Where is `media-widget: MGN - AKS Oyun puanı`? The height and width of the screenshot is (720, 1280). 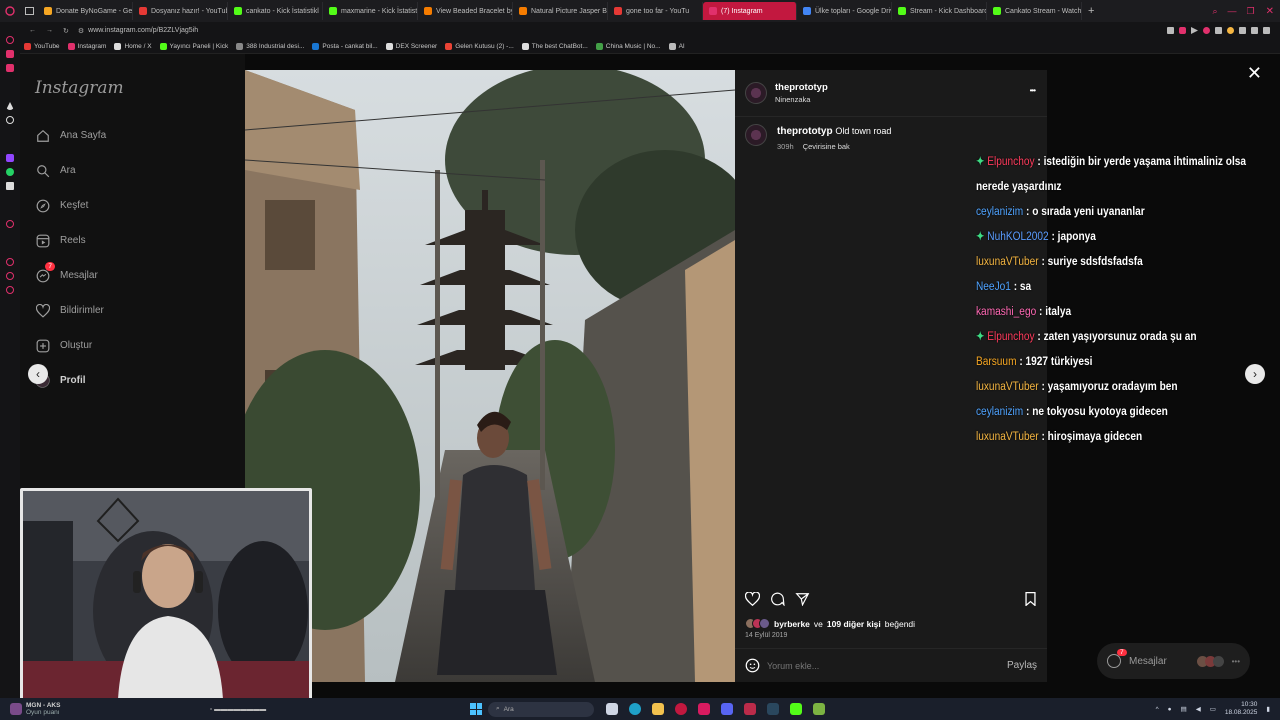
media-widget: MGN - AKS Oyun puanı is located at coordinates (105, 709).